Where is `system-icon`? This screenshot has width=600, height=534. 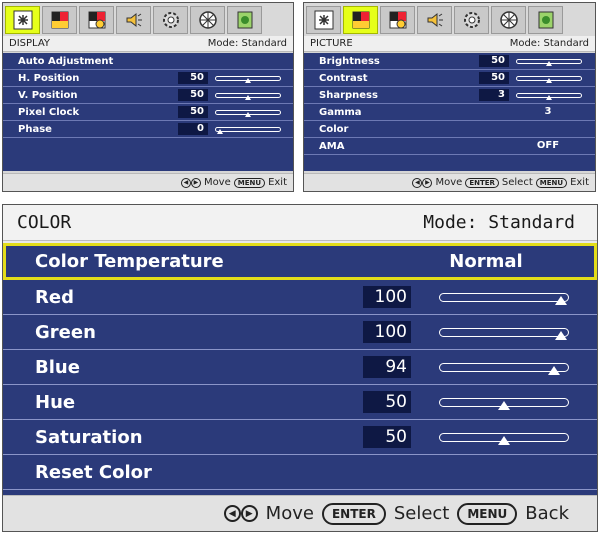 system-icon is located at coordinates (170, 20).